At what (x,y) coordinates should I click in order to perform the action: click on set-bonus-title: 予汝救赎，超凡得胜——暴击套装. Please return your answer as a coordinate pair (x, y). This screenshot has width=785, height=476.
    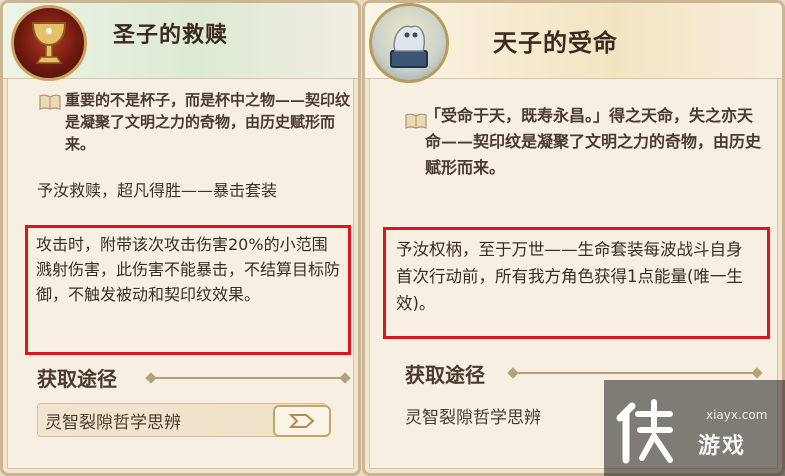
    Looking at the image, I should click on (157, 190).